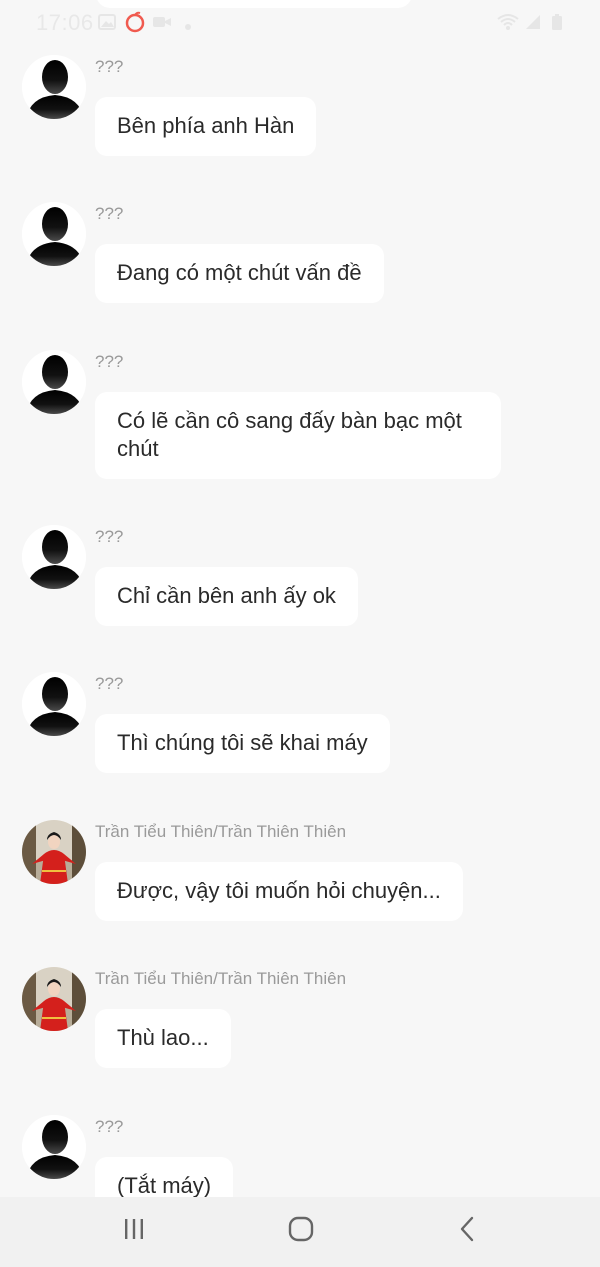 Image resolution: width=600 pixels, height=1267 pixels. I want to click on recent-apps-icon, so click(134, 1231).